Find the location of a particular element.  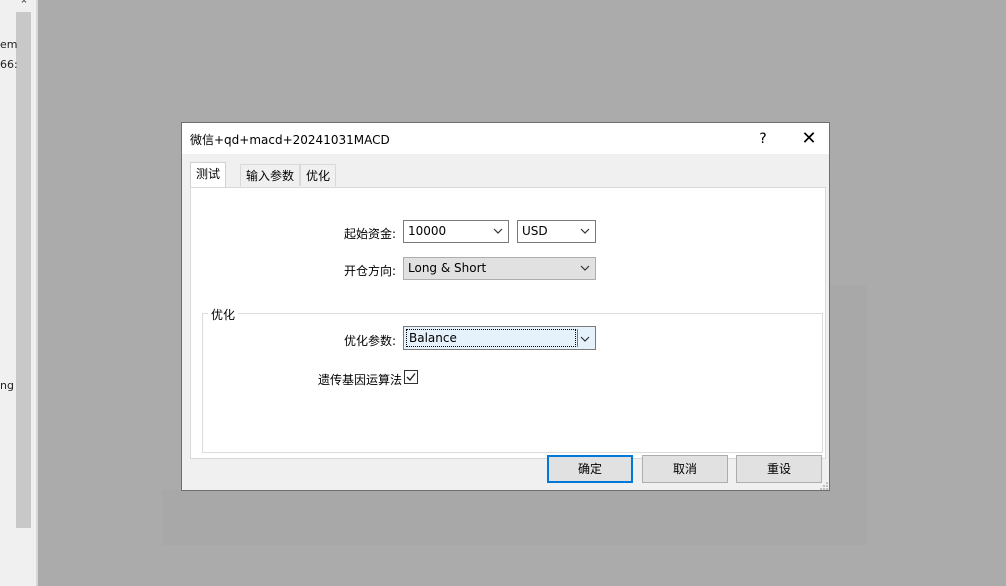

genetic-algorithm-checkbox is located at coordinates (411, 377).